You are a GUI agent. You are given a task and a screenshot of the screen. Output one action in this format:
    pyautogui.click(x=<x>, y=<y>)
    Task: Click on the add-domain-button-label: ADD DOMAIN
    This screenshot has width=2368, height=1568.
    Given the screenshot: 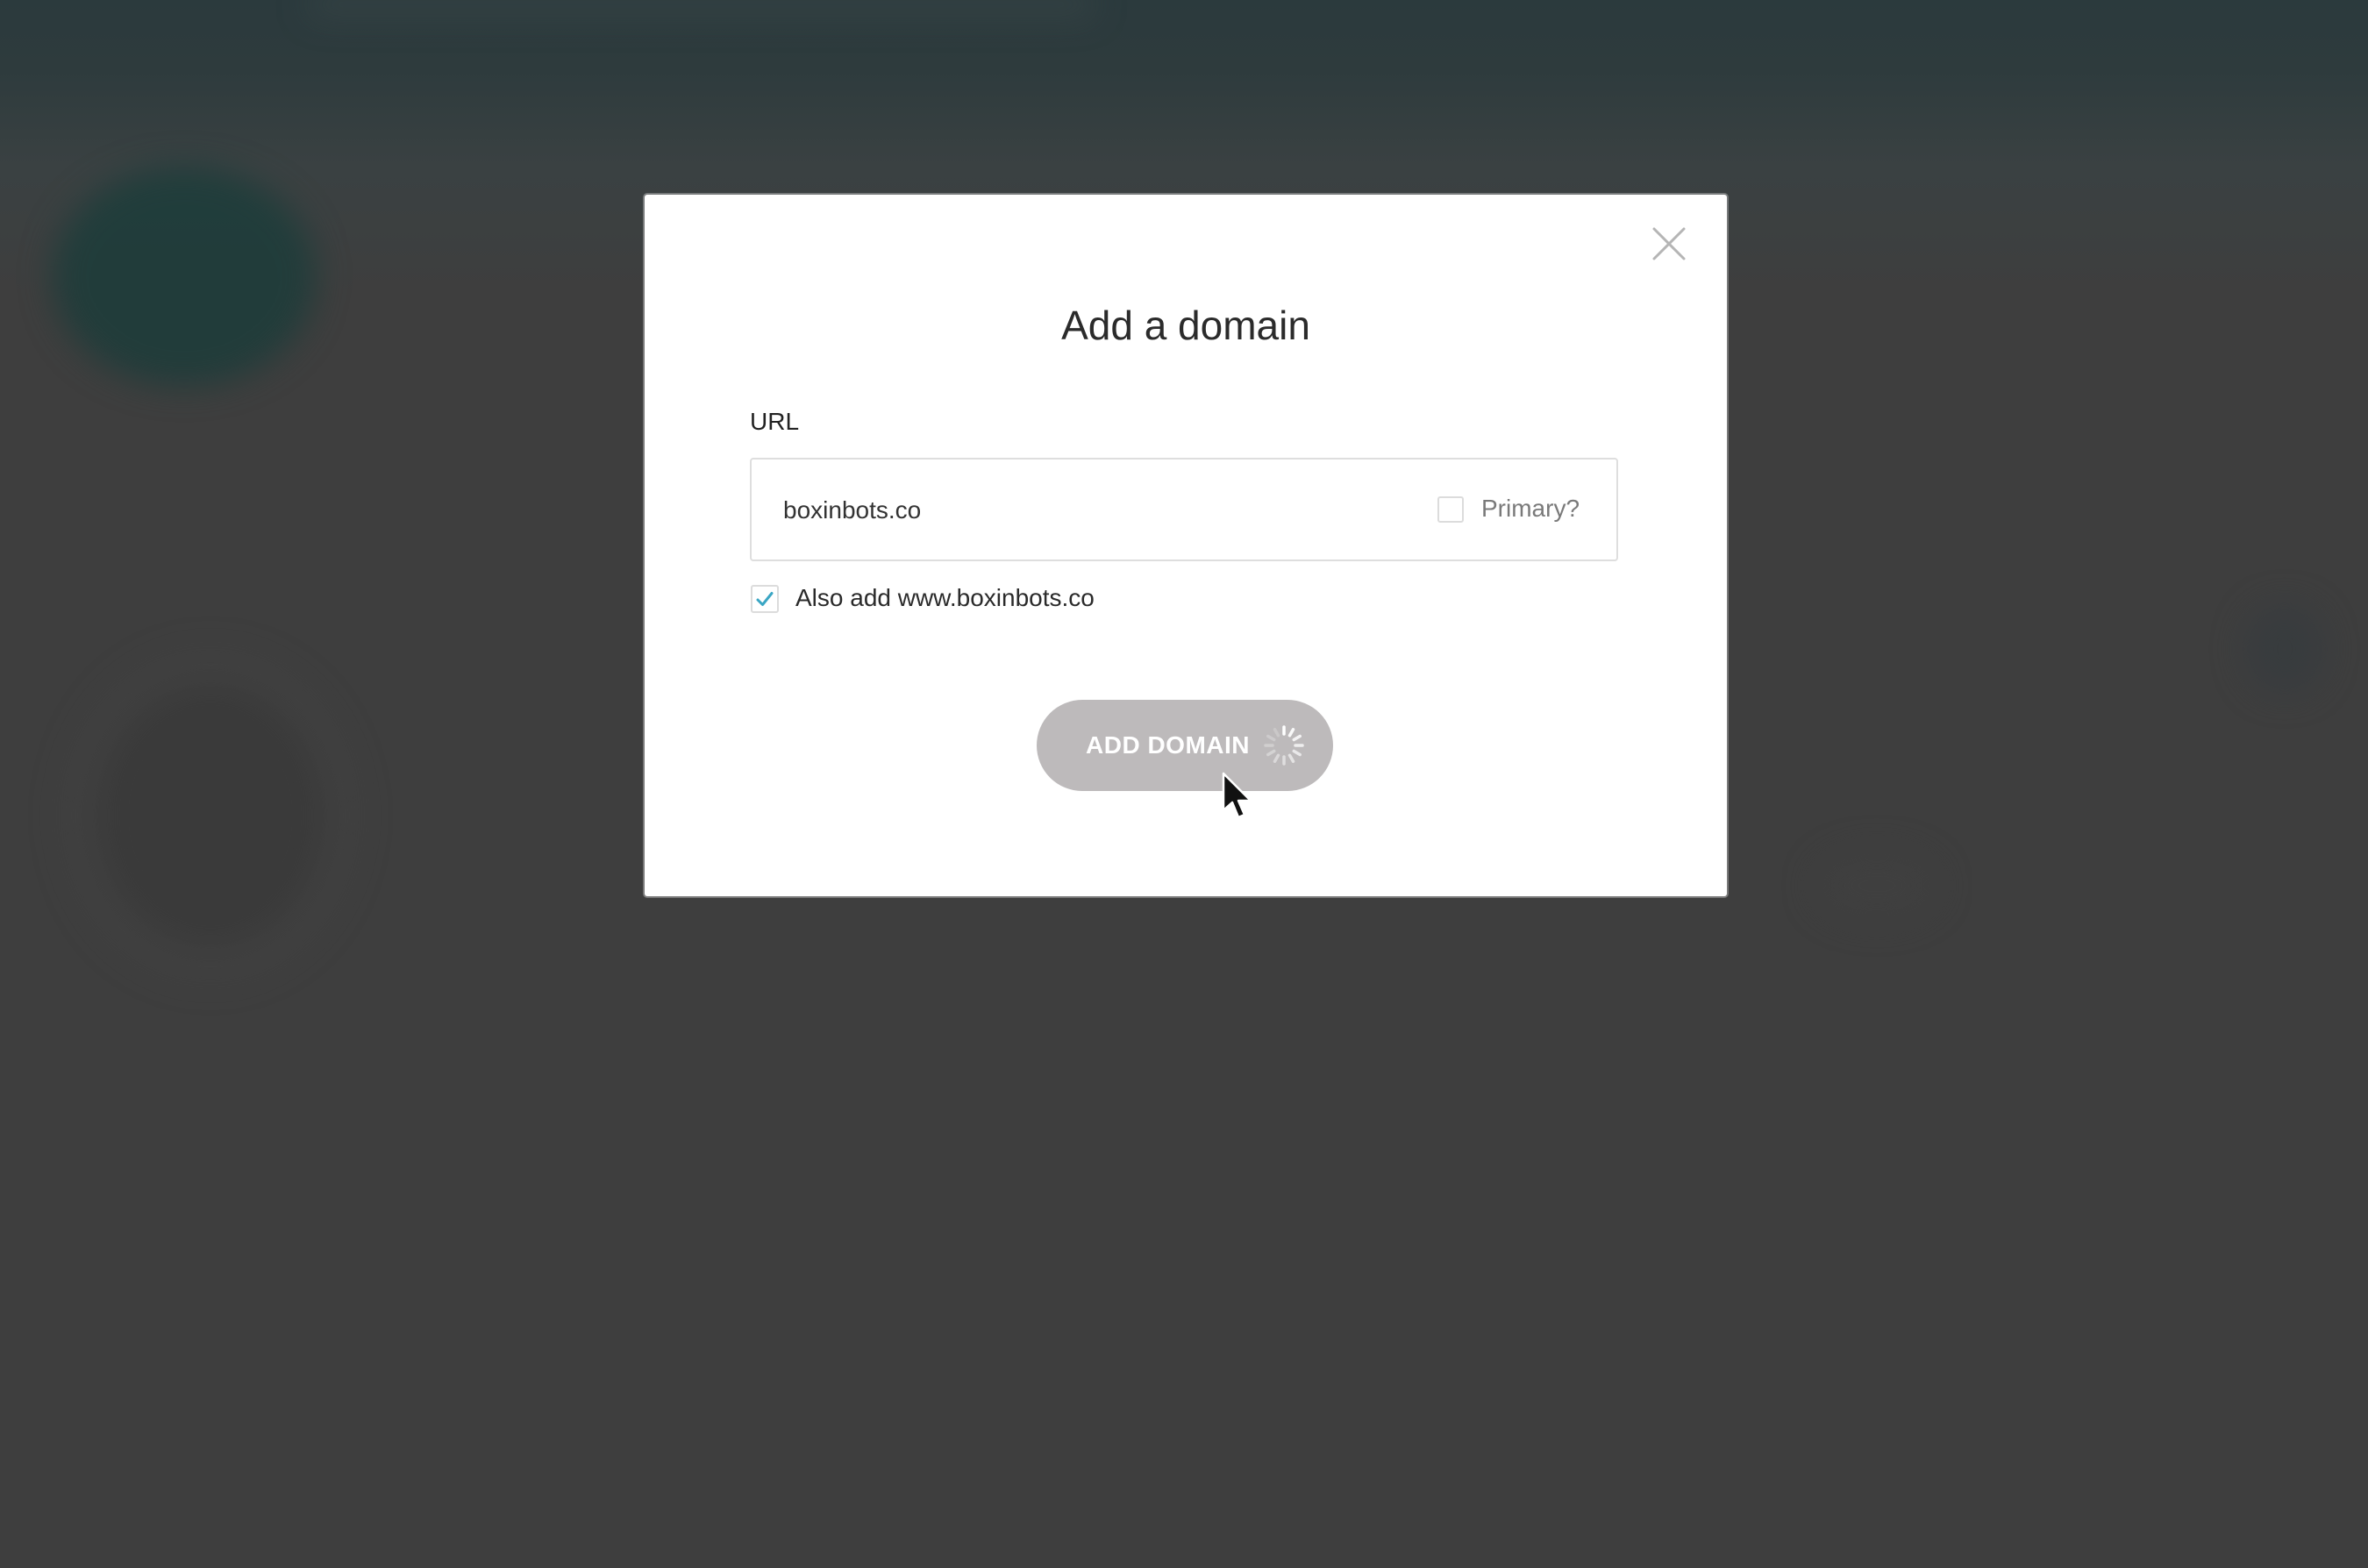 What is the action you would take?
    pyautogui.click(x=1168, y=745)
    